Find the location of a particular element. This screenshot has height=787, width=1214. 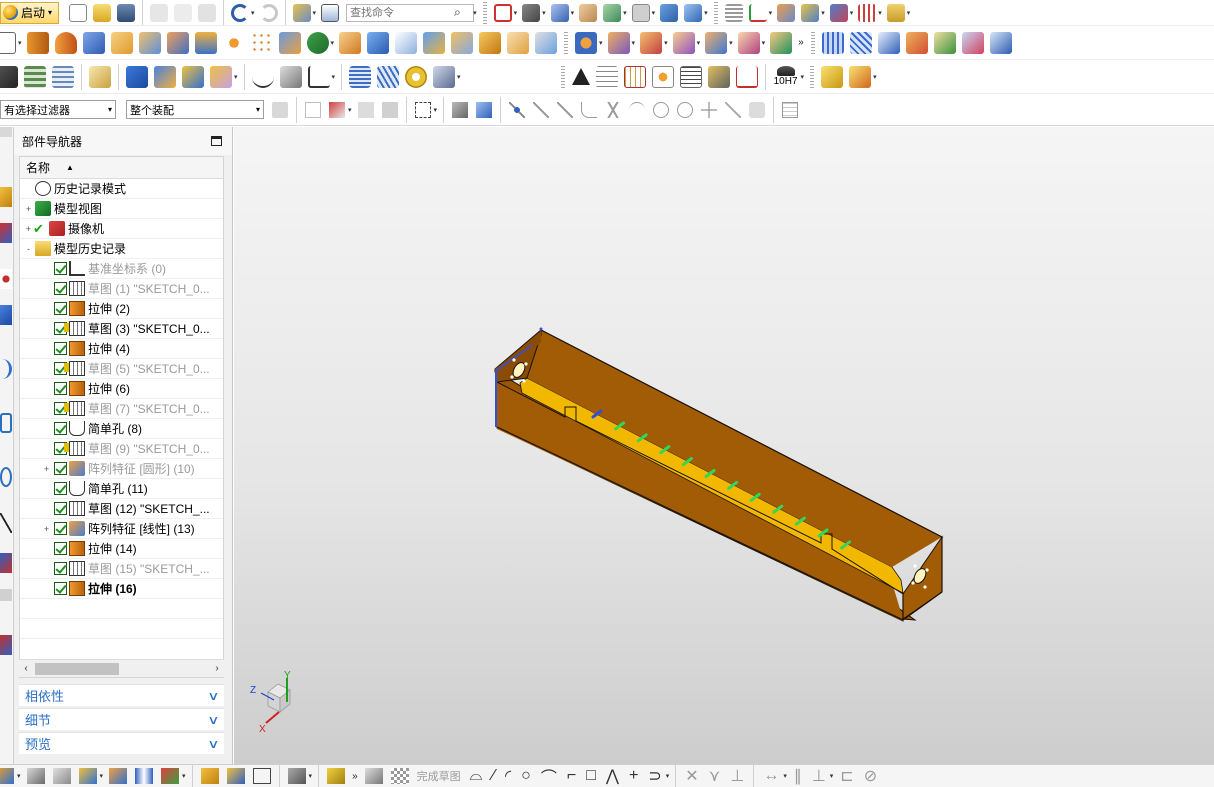

make-corner-icon: ⊥ is located at coordinates (737, 776).